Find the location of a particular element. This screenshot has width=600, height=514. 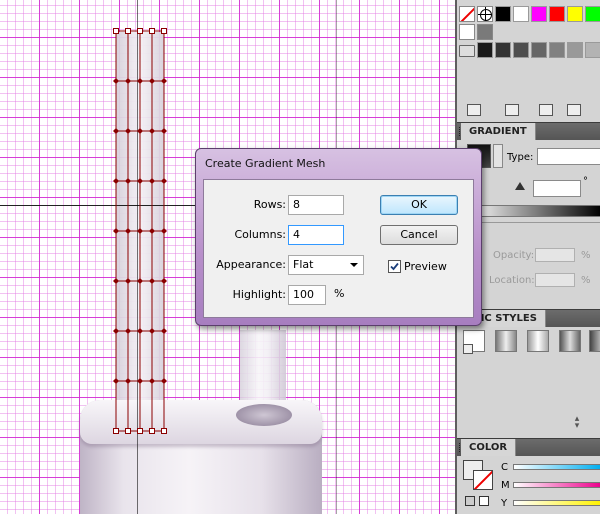

opacity-input is located at coordinates (555, 255).